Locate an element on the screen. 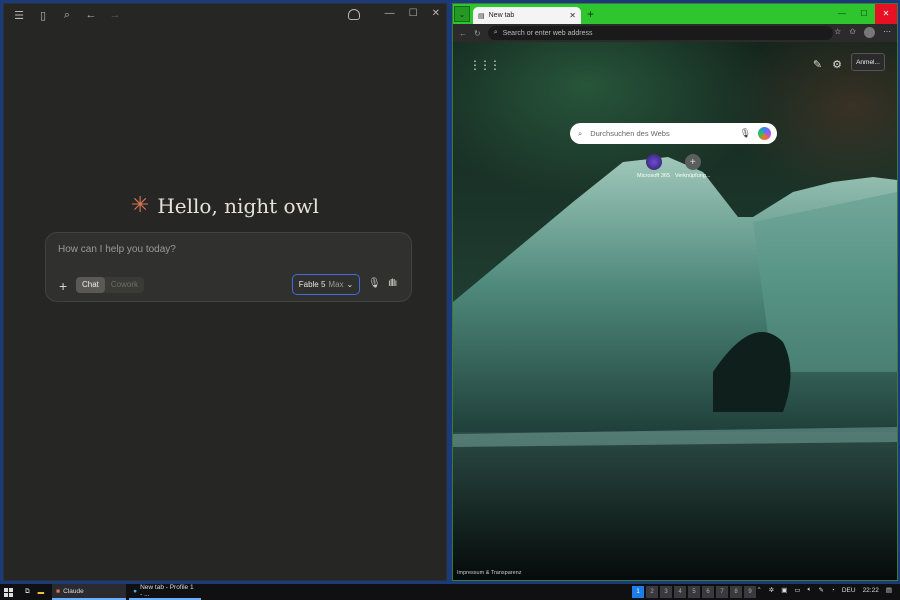 The image size is (900, 600). greeting-text: Hello, night owl is located at coordinates (238, 206).